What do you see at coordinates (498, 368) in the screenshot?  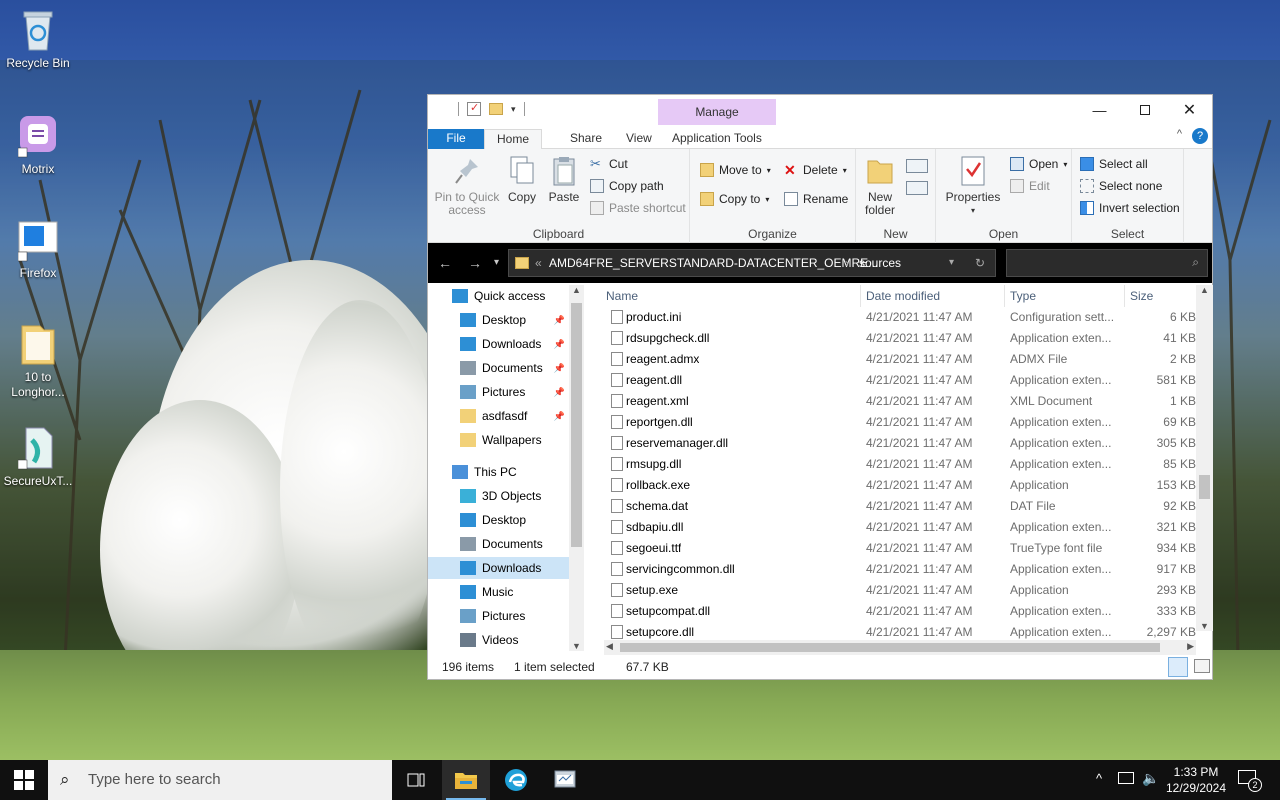 I see `nav-item: Documents 📌` at bounding box center [498, 368].